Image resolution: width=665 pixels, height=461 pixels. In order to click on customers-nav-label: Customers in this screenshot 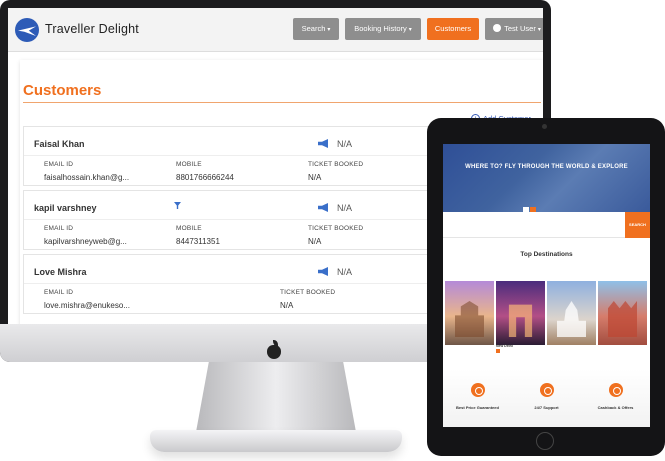, I will do `click(453, 28)`.